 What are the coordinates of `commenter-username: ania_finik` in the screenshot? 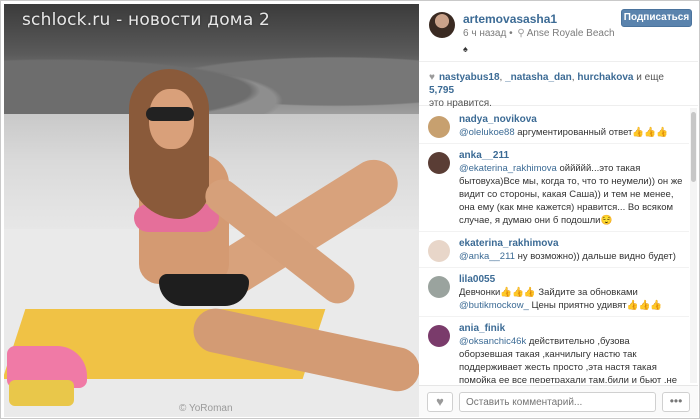 It's located at (571, 328).